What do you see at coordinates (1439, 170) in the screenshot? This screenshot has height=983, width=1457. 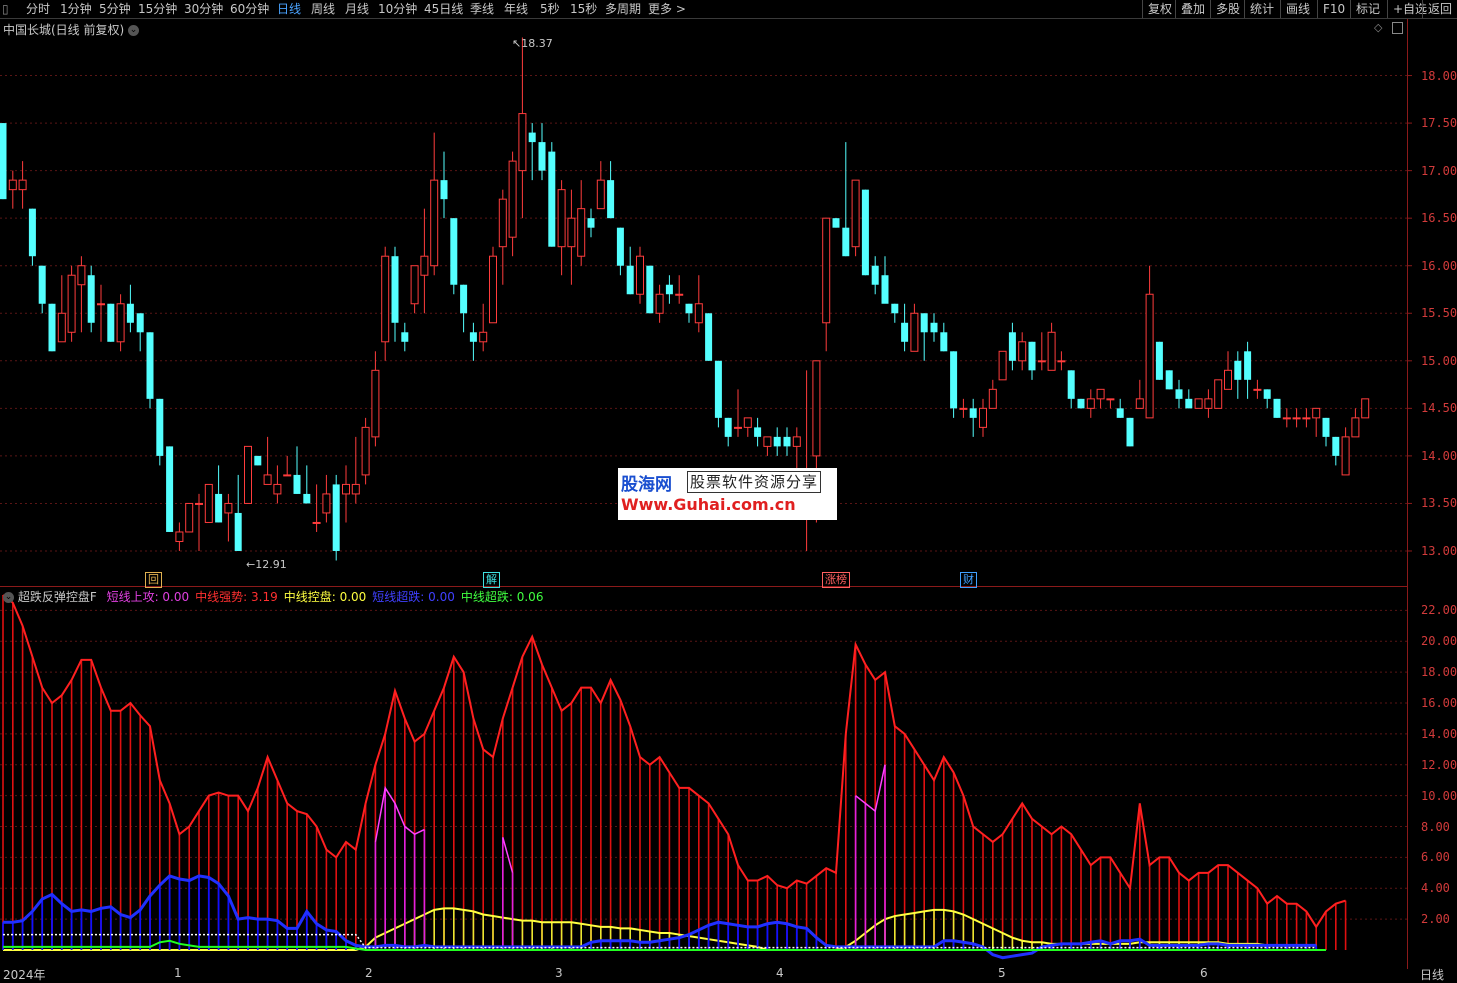 I see `price-tick-2: 17.00` at bounding box center [1439, 170].